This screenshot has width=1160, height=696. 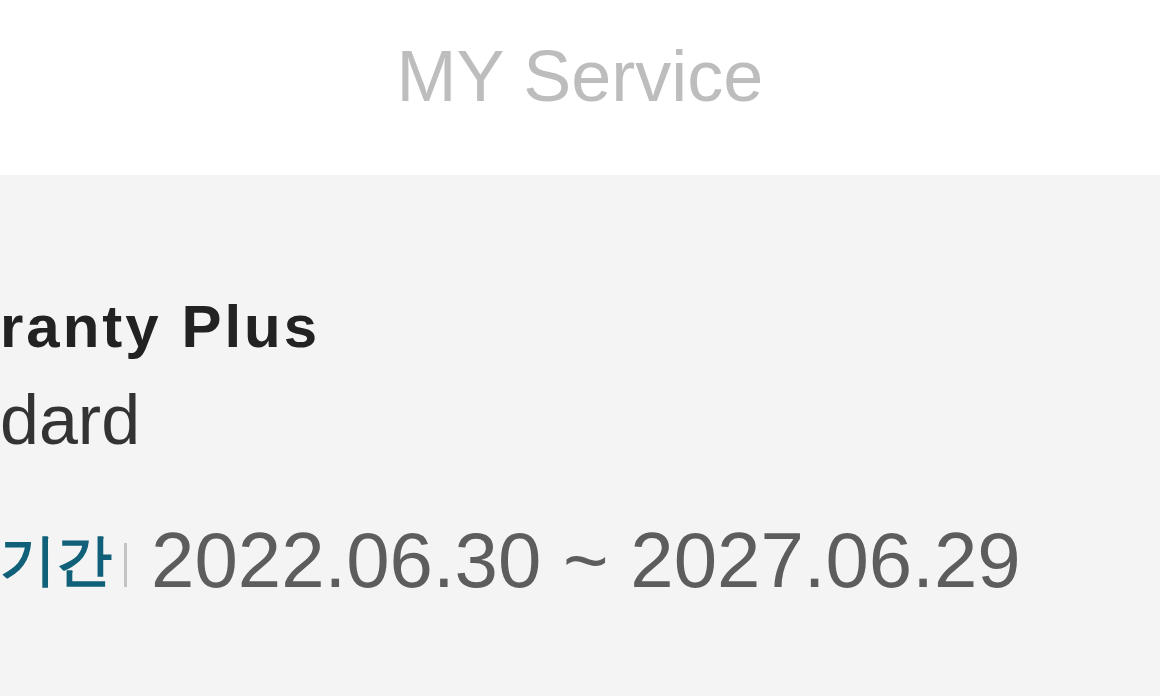 What do you see at coordinates (71, 420) in the screenshot?
I see `product-grade: dard` at bounding box center [71, 420].